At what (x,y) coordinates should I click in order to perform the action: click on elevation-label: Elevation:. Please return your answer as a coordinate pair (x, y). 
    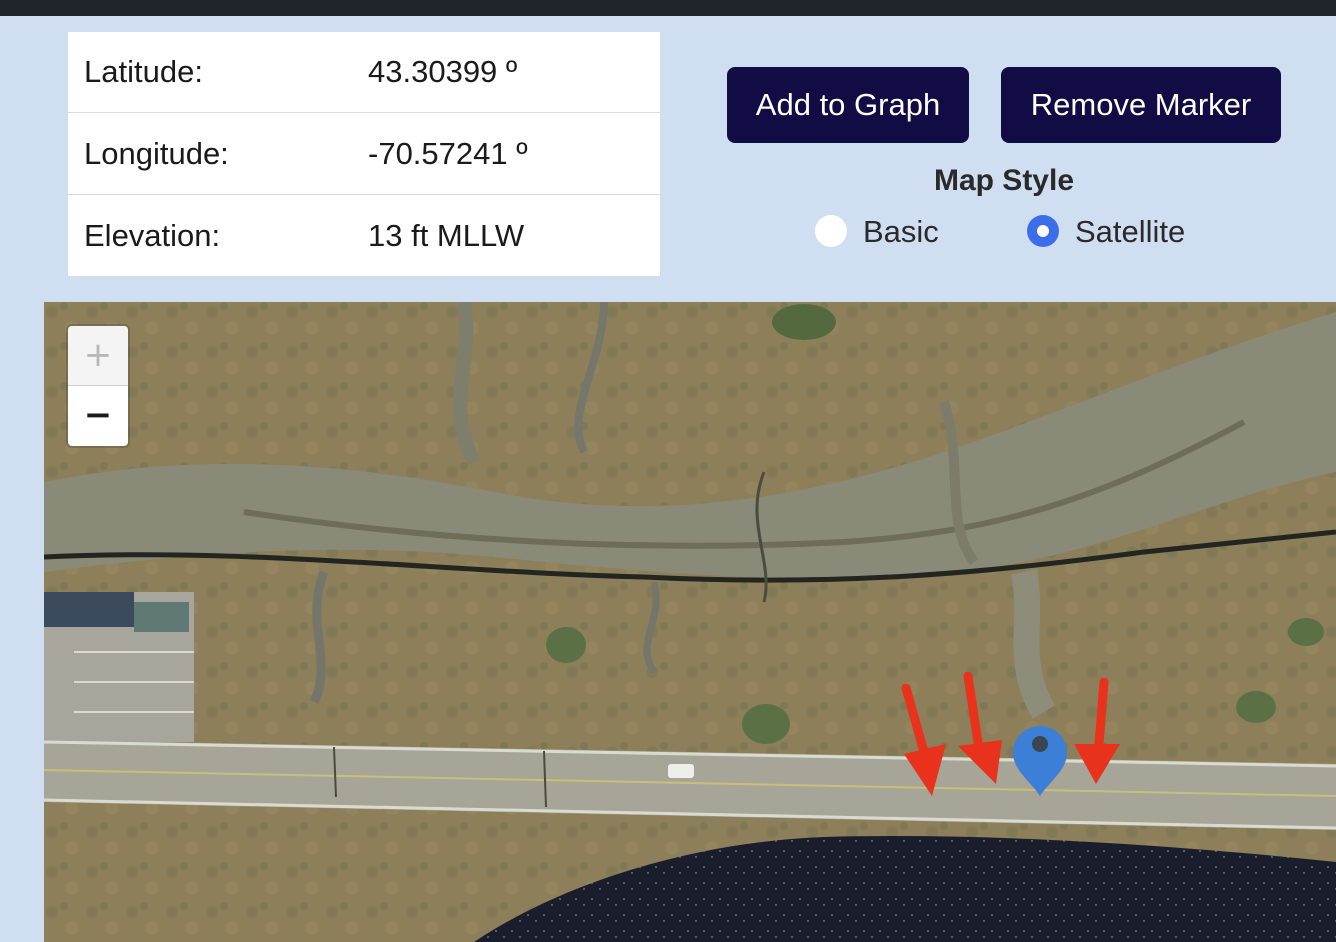
    Looking at the image, I should click on (152, 235).